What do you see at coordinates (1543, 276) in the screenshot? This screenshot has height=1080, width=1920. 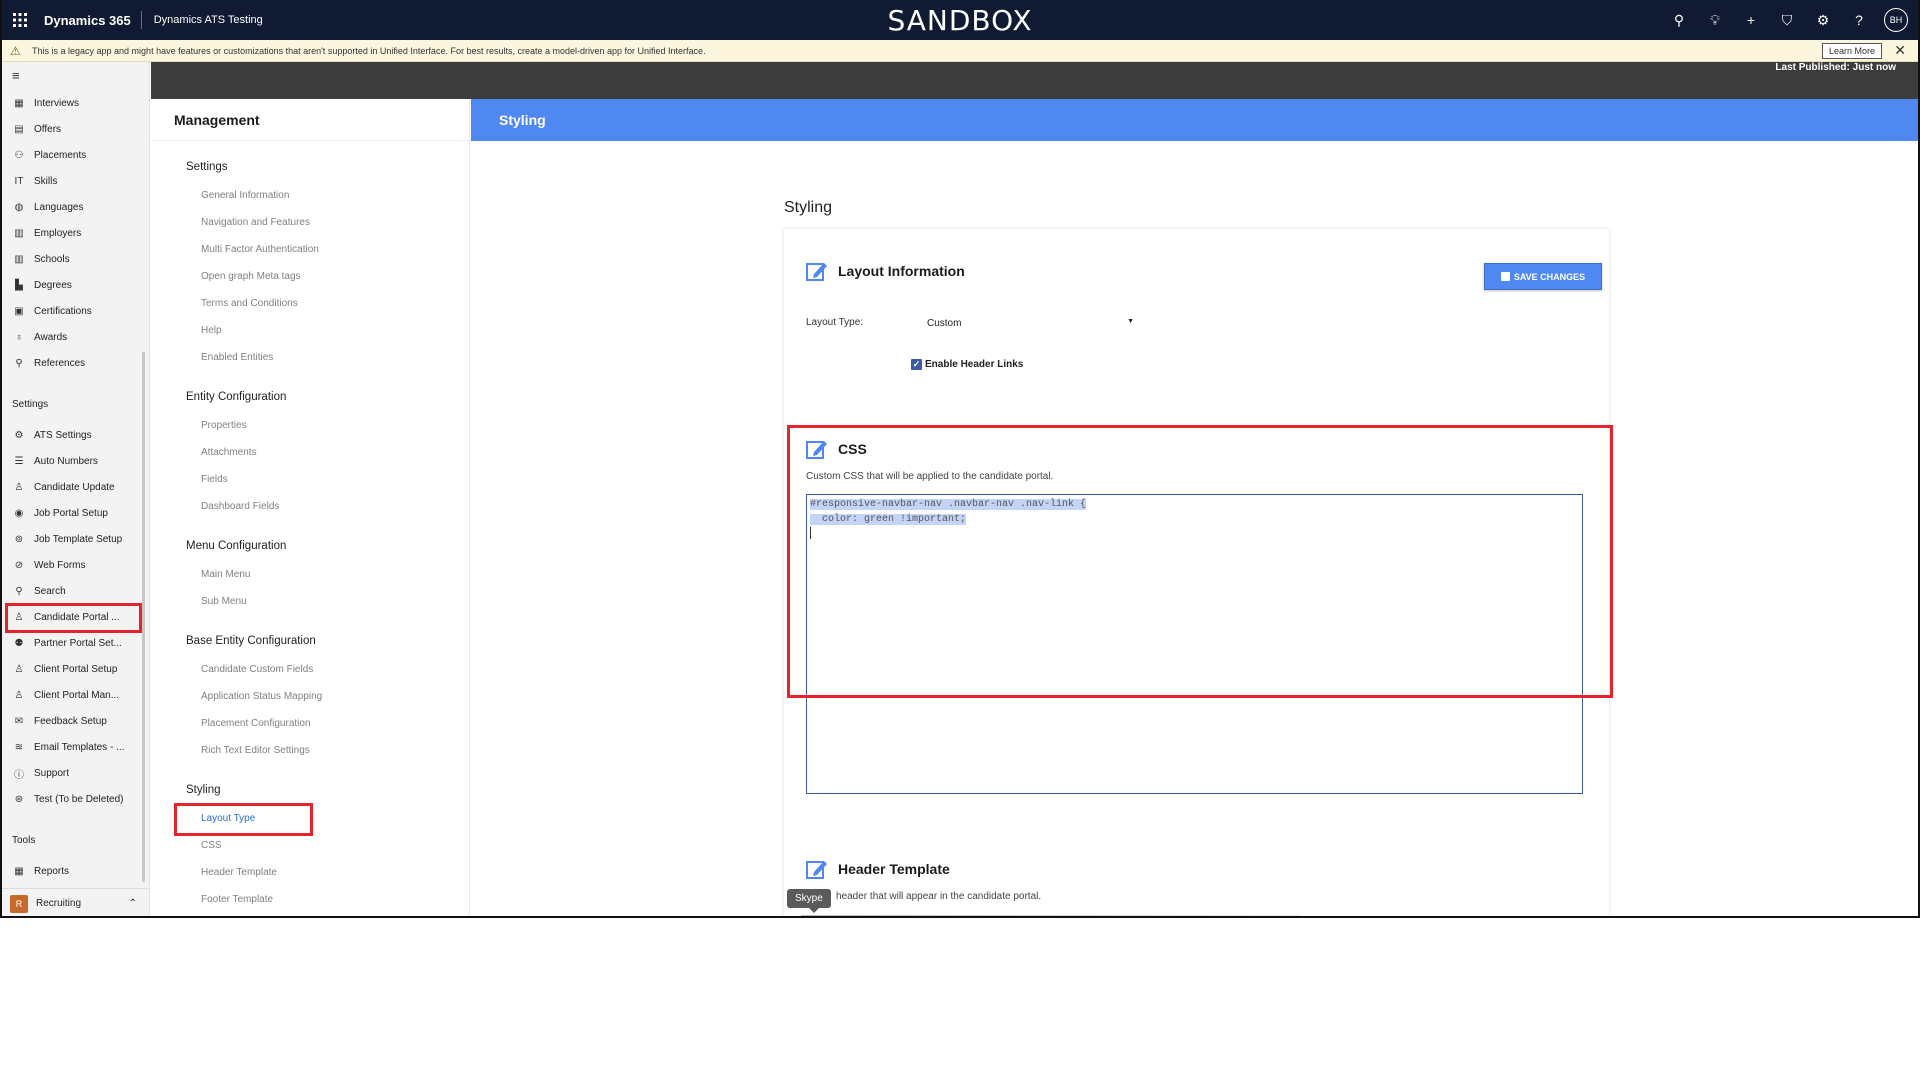 I see `save-changes-button: SAVE CHANGES` at bounding box center [1543, 276].